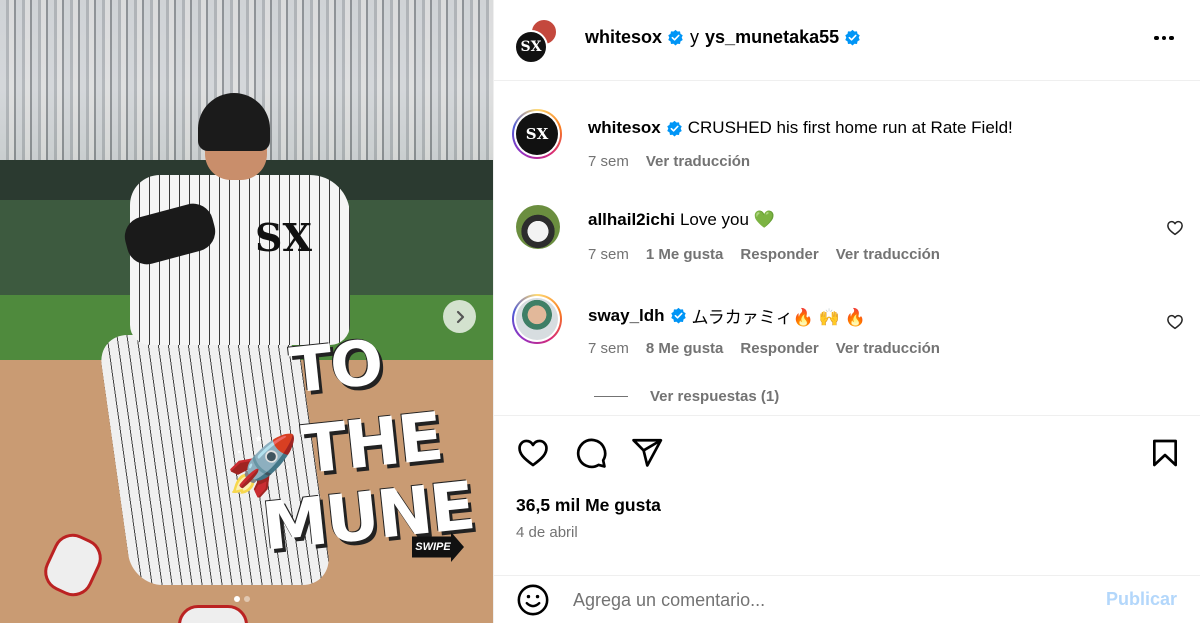 Image resolution: width=1200 pixels, height=623 pixels. Describe the element at coordinates (234, 122) in the screenshot. I see `helmet` at that location.